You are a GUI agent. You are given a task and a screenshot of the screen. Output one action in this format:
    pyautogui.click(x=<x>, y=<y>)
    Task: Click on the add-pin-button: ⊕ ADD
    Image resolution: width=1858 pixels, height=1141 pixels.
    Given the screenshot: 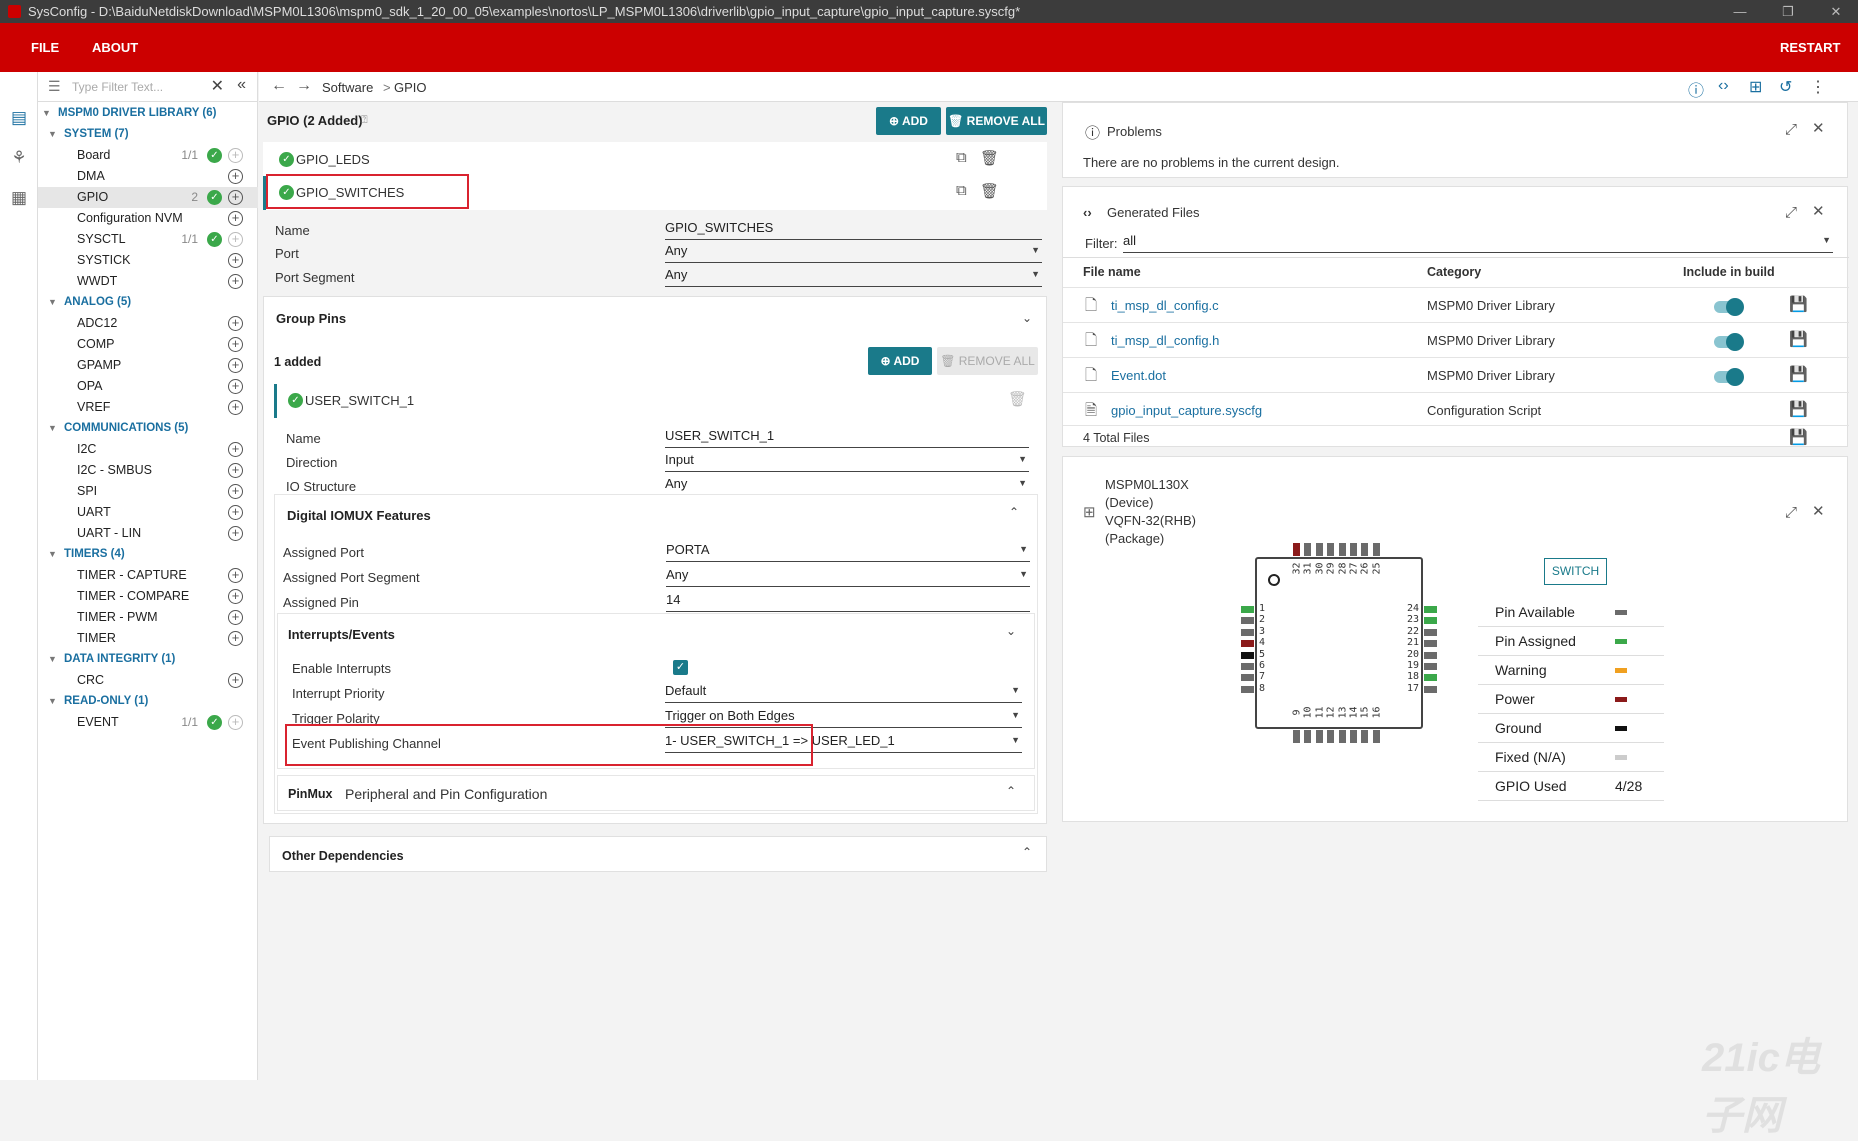 What is the action you would take?
    pyautogui.click(x=900, y=361)
    